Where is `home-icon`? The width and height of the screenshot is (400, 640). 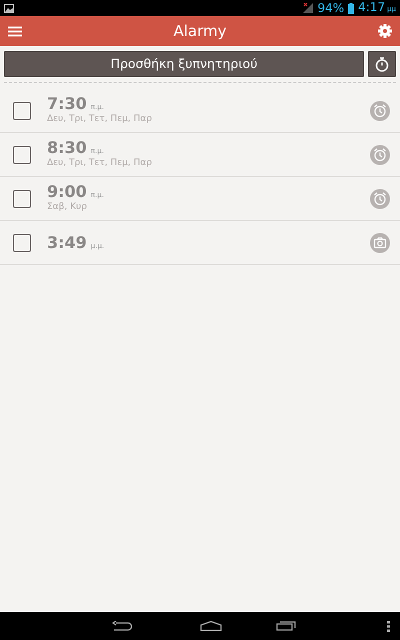
home-icon is located at coordinates (211, 626).